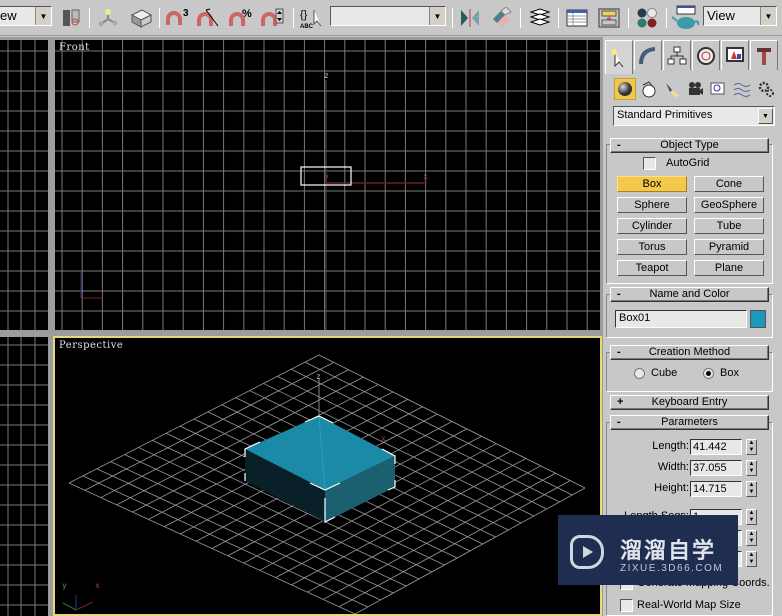 The width and height of the screenshot is (782, 616). I want to click on select-and-link-icon, so click(108, 18).